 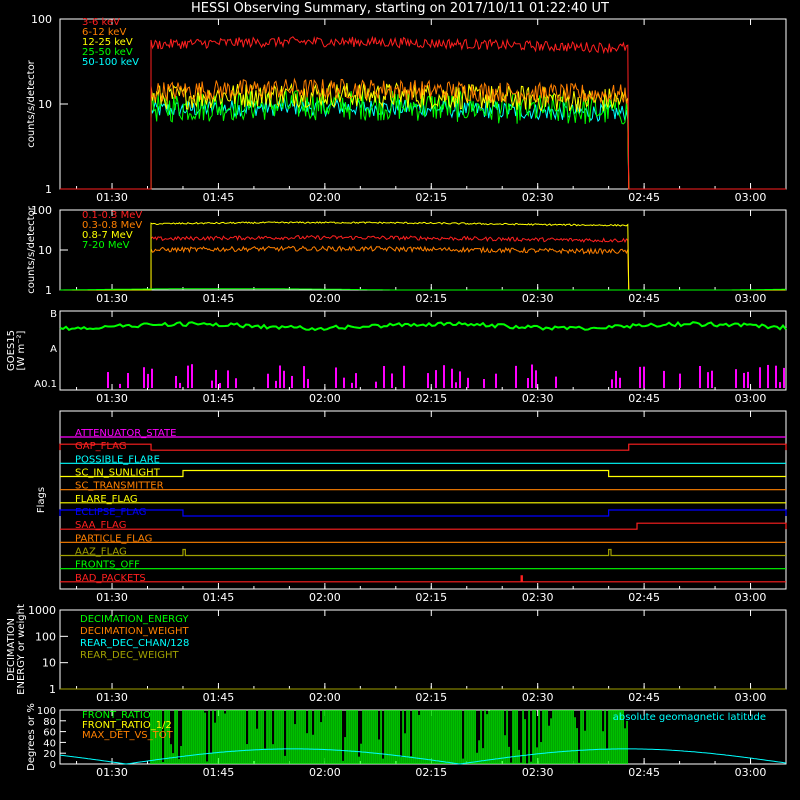 I want to click on y-tick-label: A, so click(x=53, y=349).